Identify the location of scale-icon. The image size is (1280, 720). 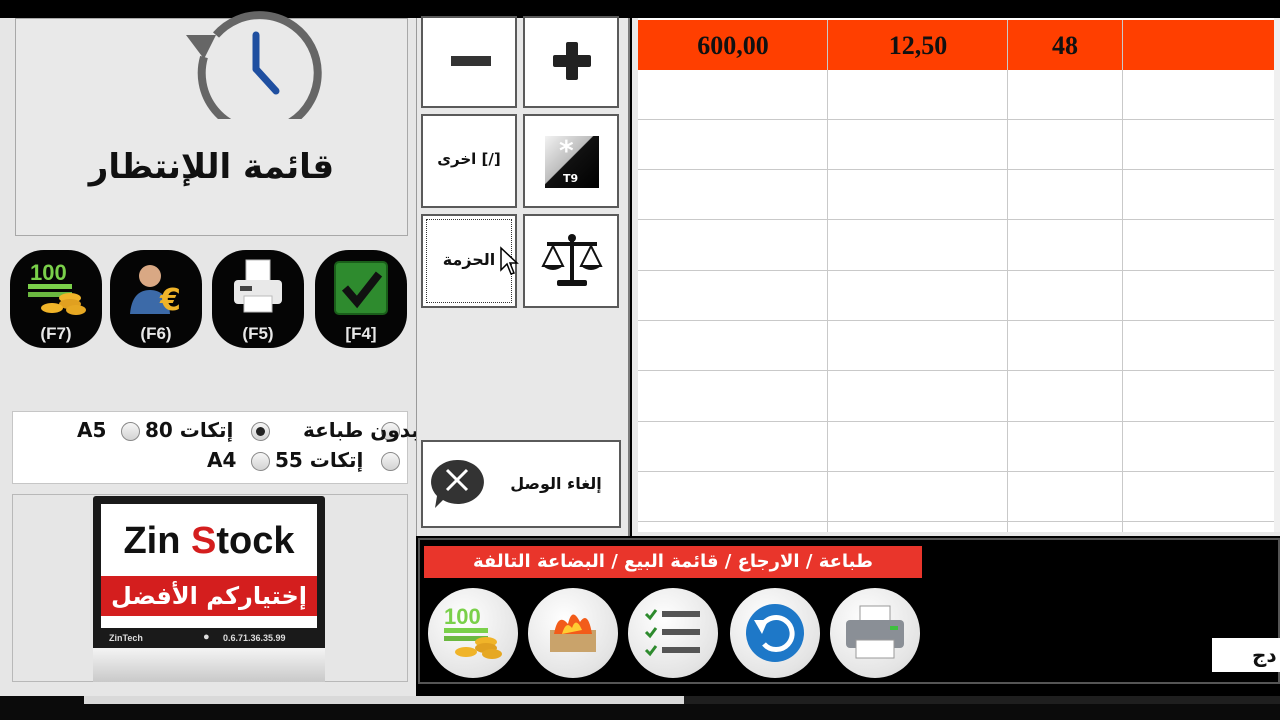
(572, 260).